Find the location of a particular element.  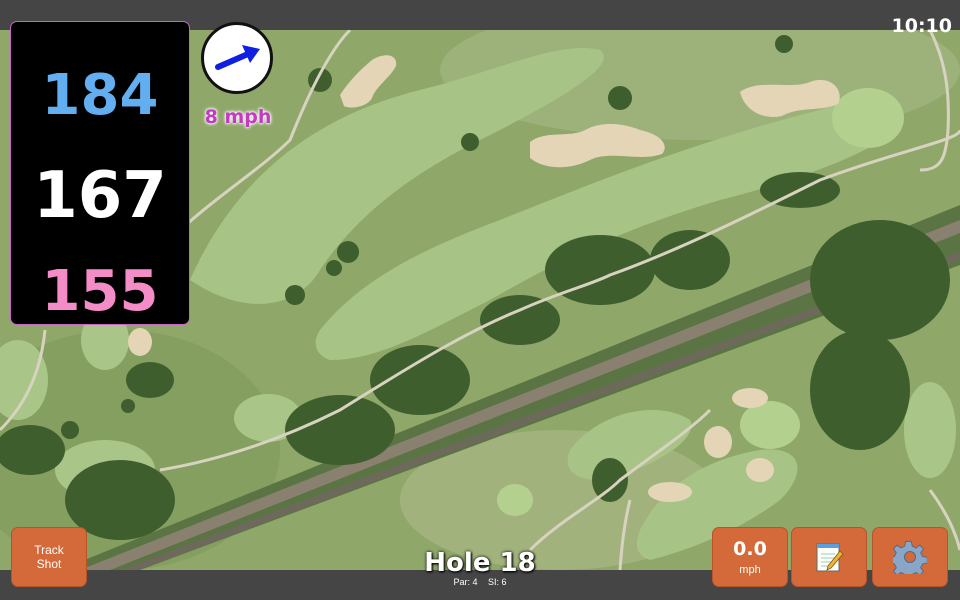

track-shot-button: Track Shot is located at coordinates (49, 557).